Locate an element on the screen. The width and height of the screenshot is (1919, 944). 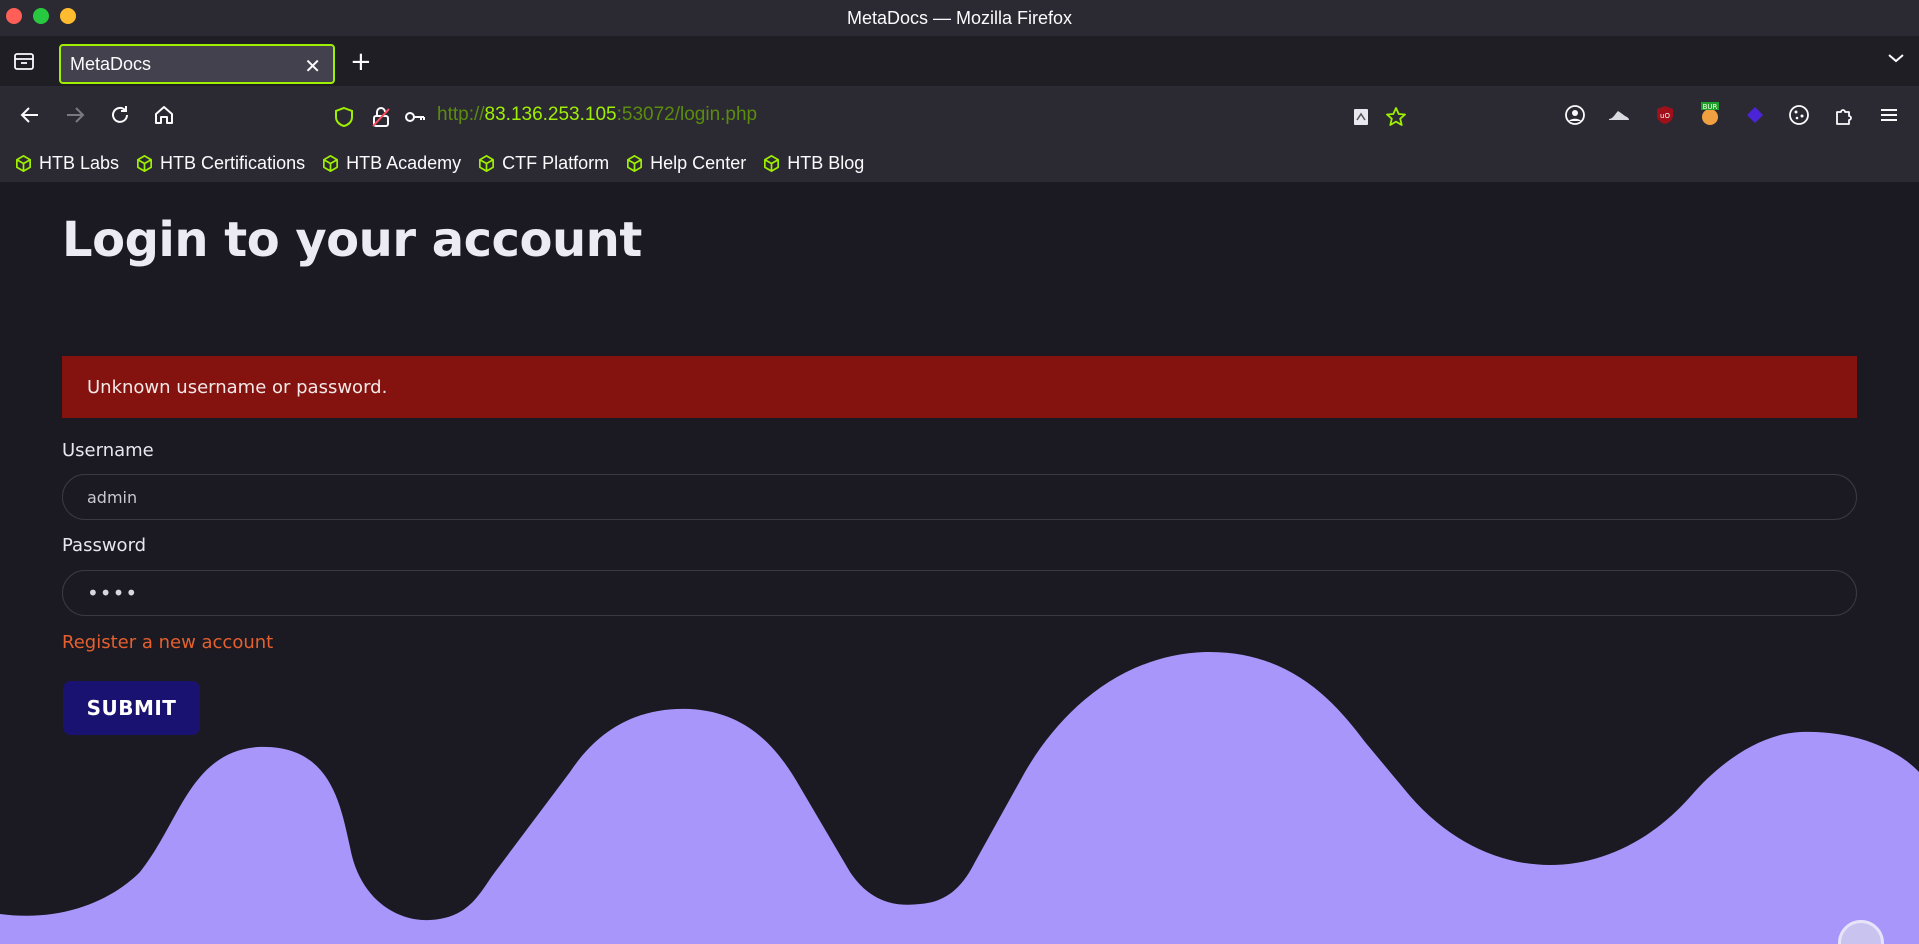
svg-text: uO is located at coordinates (1665, 116).